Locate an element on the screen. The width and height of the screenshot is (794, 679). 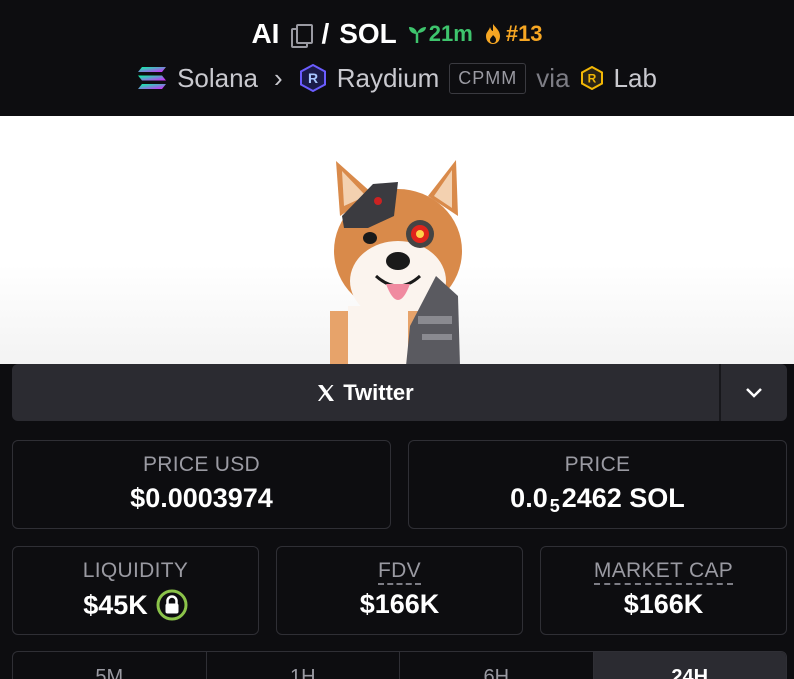
tab-24h: 24H is located at coordinates (689, 665).